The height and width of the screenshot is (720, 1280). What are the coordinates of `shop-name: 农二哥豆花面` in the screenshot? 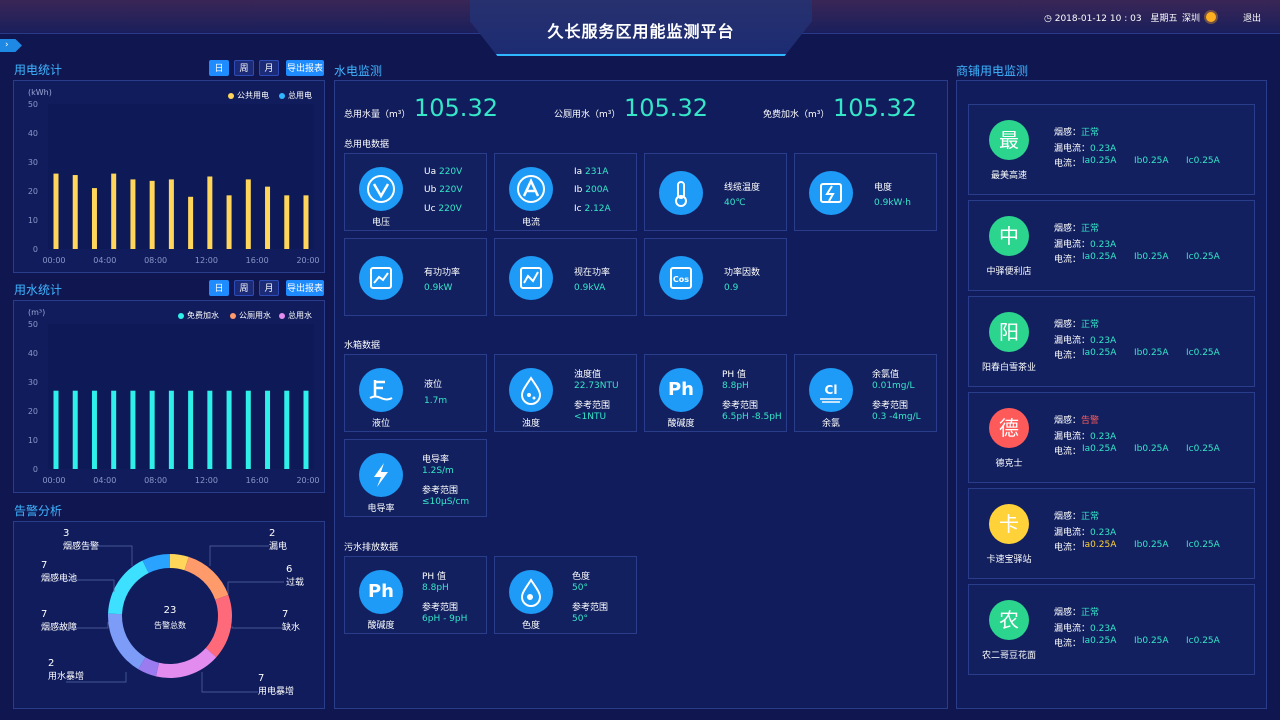 It's located at (1008, 656).